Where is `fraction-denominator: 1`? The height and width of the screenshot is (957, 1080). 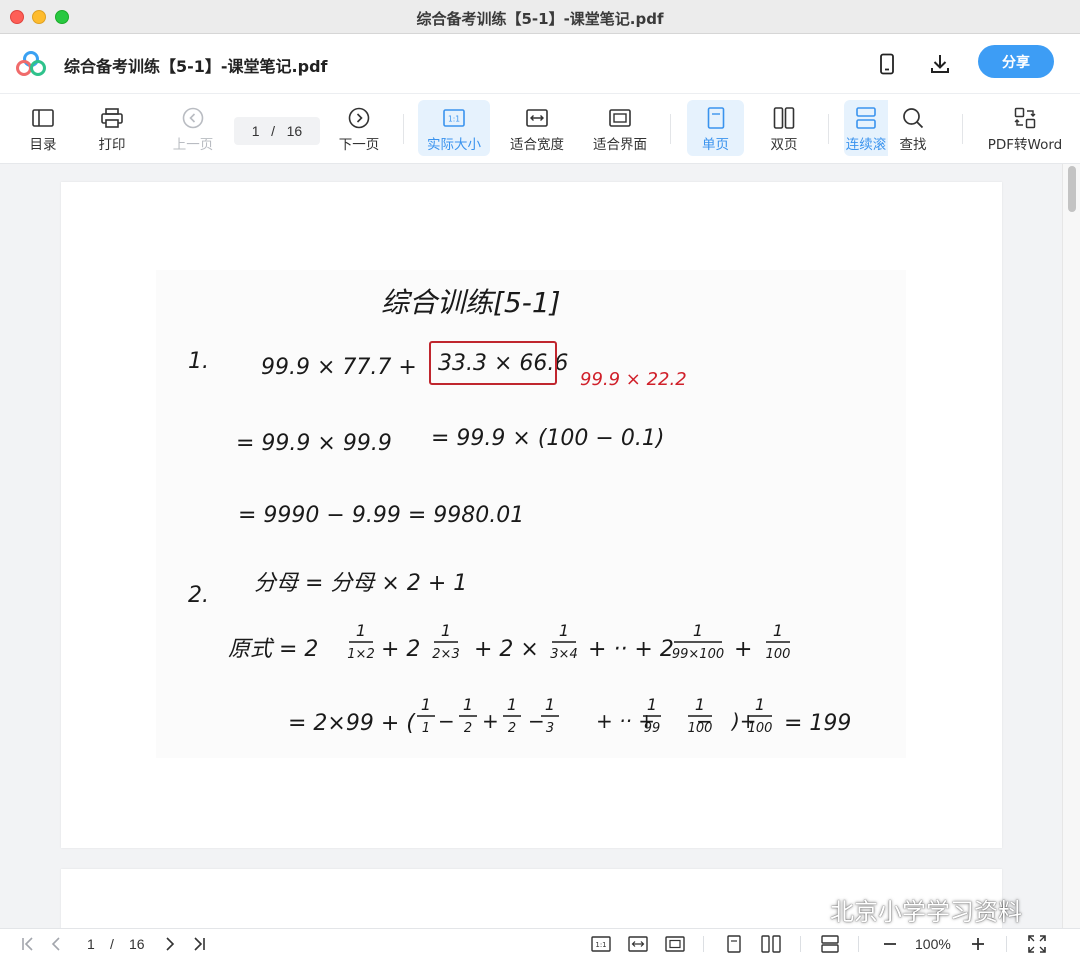
fraction-denominator: 1 is located at coordinates (426, 728).